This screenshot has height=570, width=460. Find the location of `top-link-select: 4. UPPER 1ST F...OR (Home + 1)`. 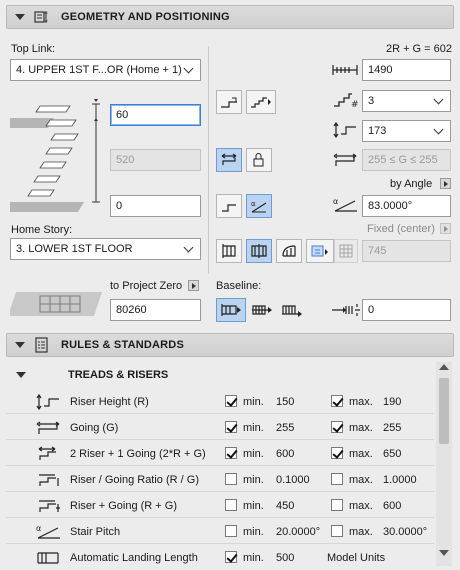

top-link-select: 4. UPPER 1ST F...OR (Home + 1) is located at coordinates (105, 70).